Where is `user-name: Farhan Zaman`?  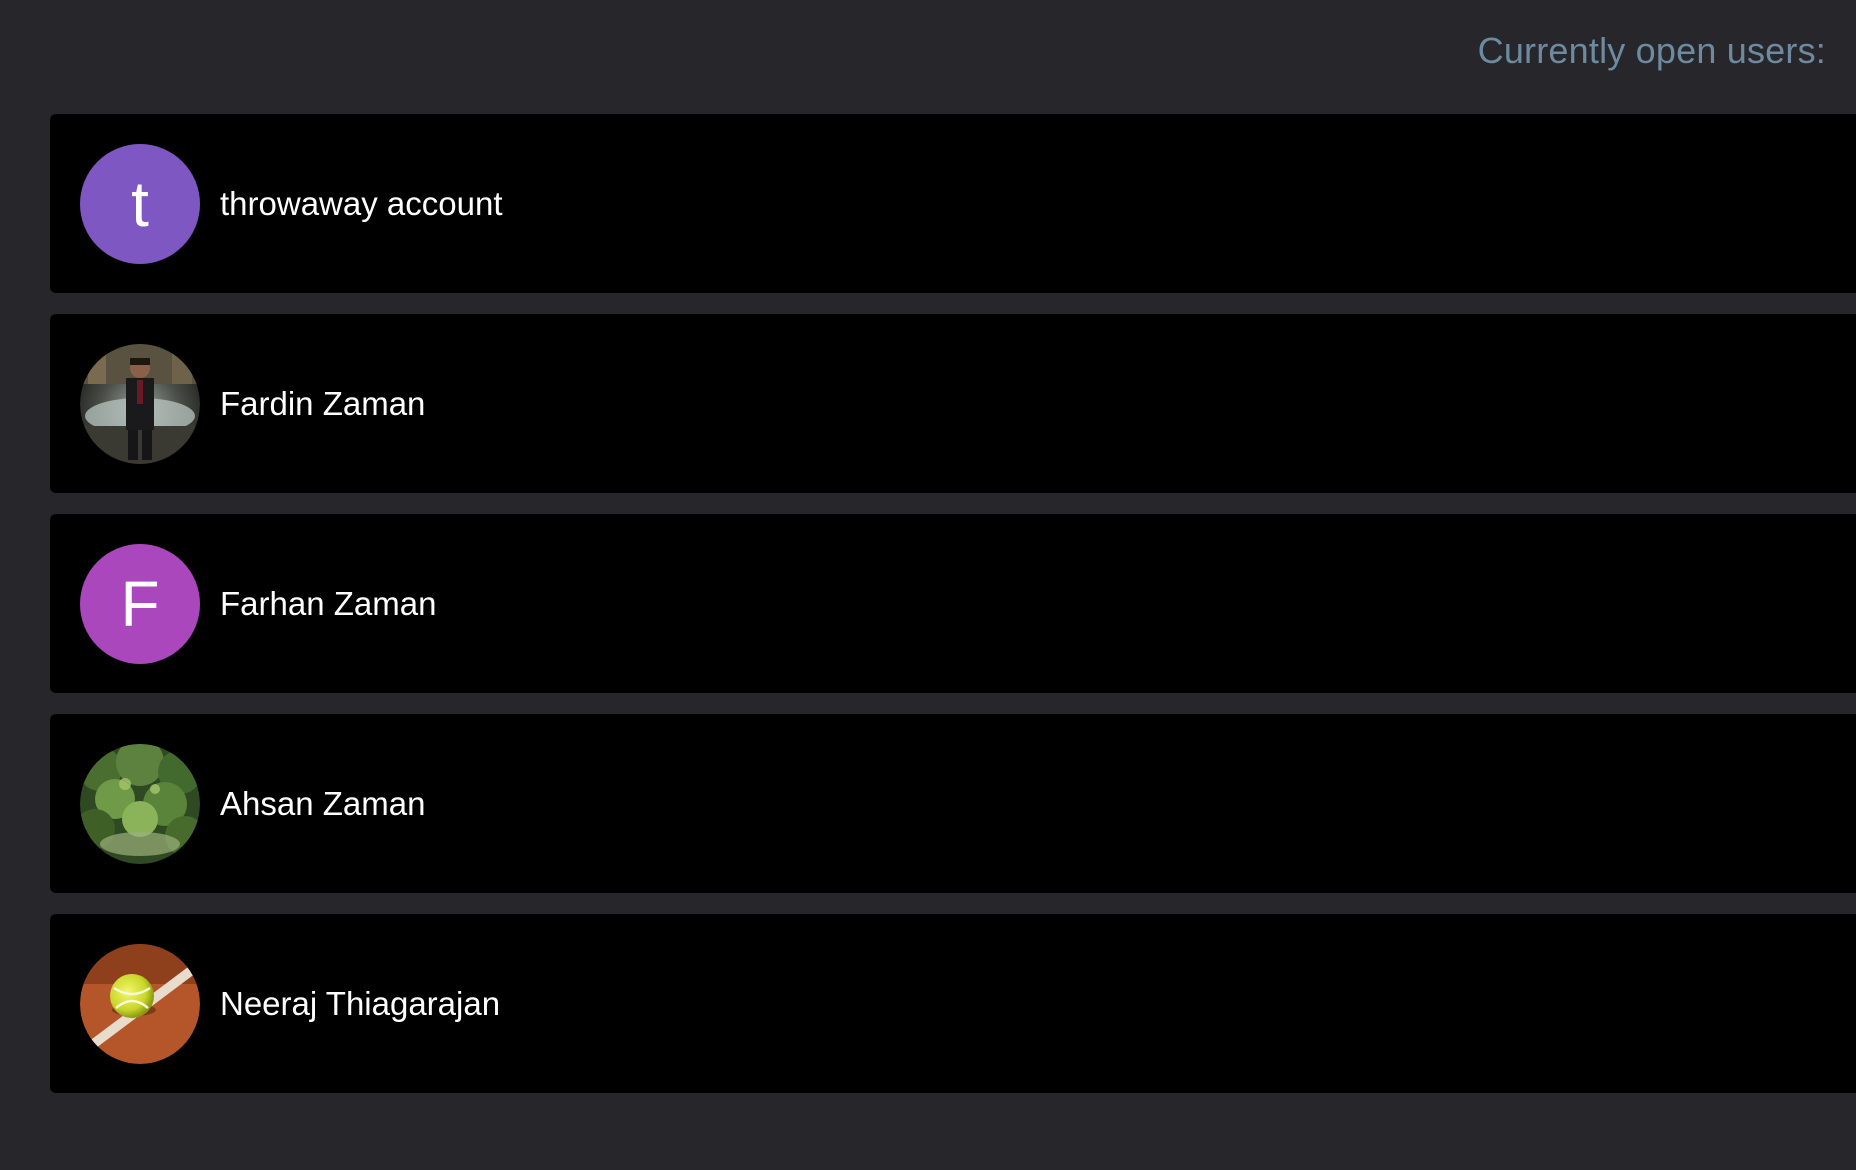 user-name: Farhan Zaman is located at coordinates (328, 603).